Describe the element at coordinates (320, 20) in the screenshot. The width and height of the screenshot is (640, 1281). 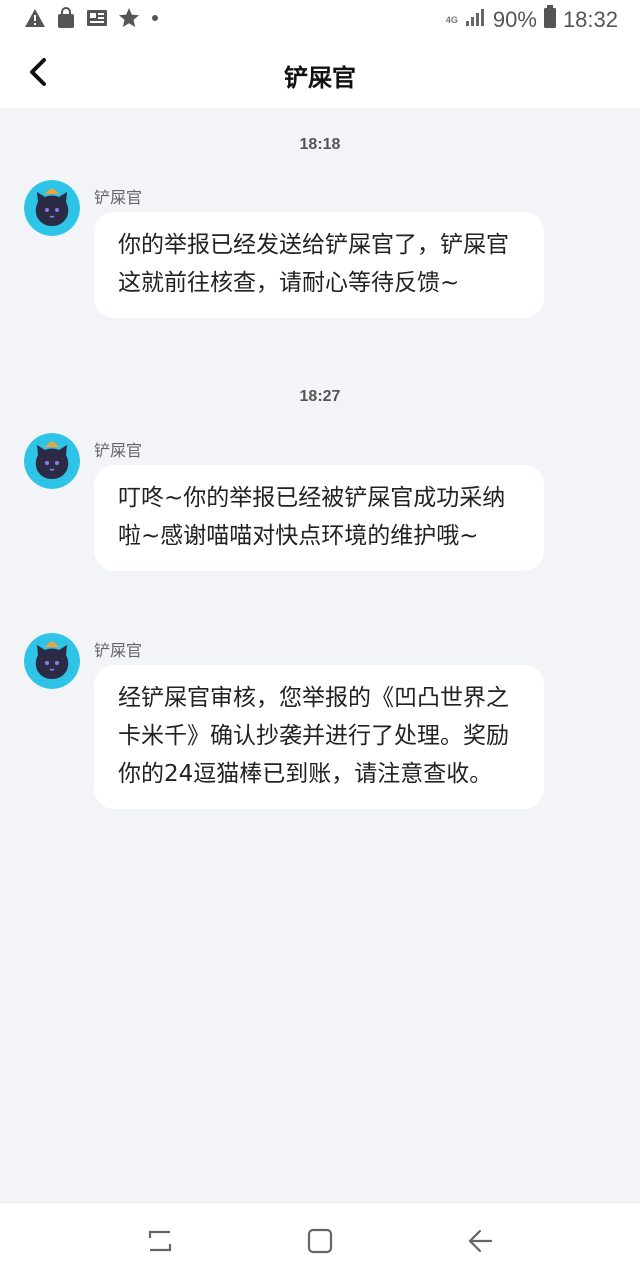
I see `status-bar: 4G 90% 18:32` at that location.